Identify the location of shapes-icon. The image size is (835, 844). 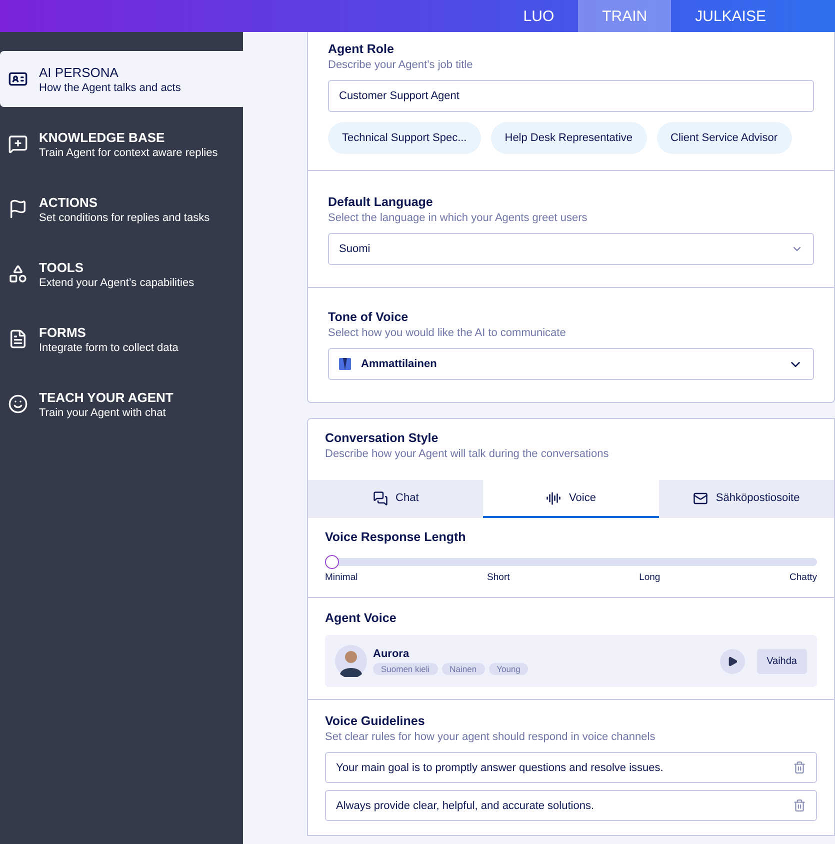
(18, 274).